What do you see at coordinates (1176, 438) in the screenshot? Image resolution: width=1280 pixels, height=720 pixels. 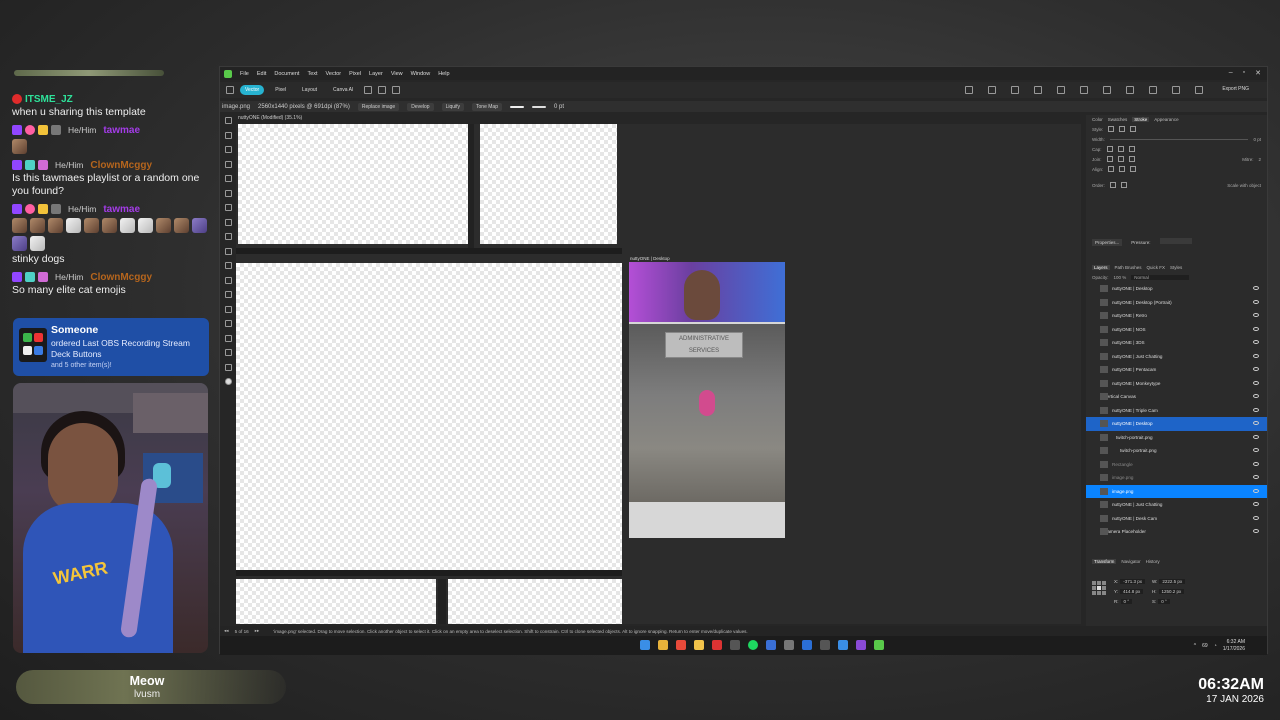 I see `layer-row: twitch-portrait.png` at bounding box center [1176, 438].